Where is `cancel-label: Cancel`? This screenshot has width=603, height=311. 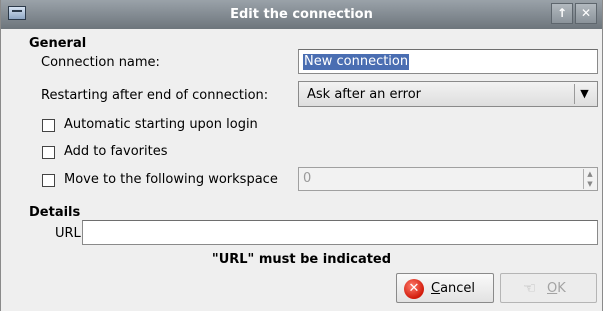 cancel-label: Cancel is located at coordinates (453, 288).